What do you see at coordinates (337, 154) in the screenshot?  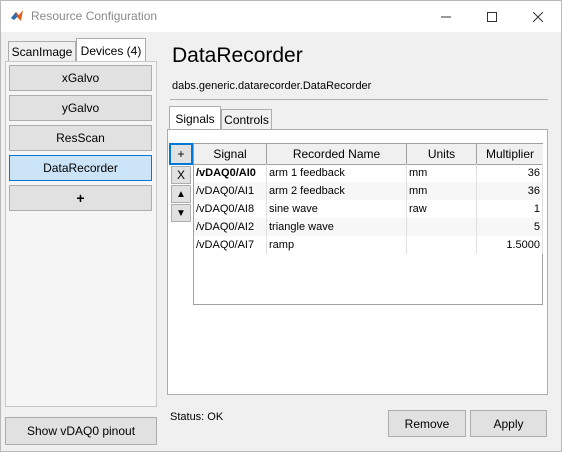 I see `column-header-recorded-name: Recorded Name` at bounding box center [337, 154].